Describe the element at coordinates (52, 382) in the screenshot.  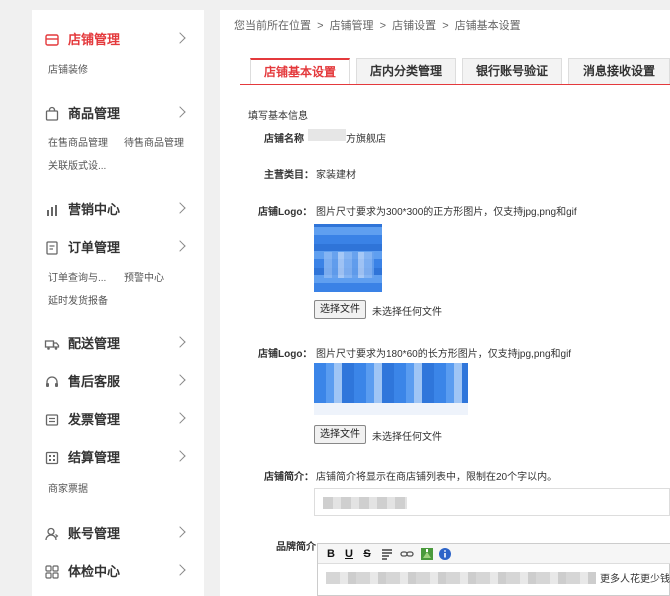
I see `headset-icon` at that location.